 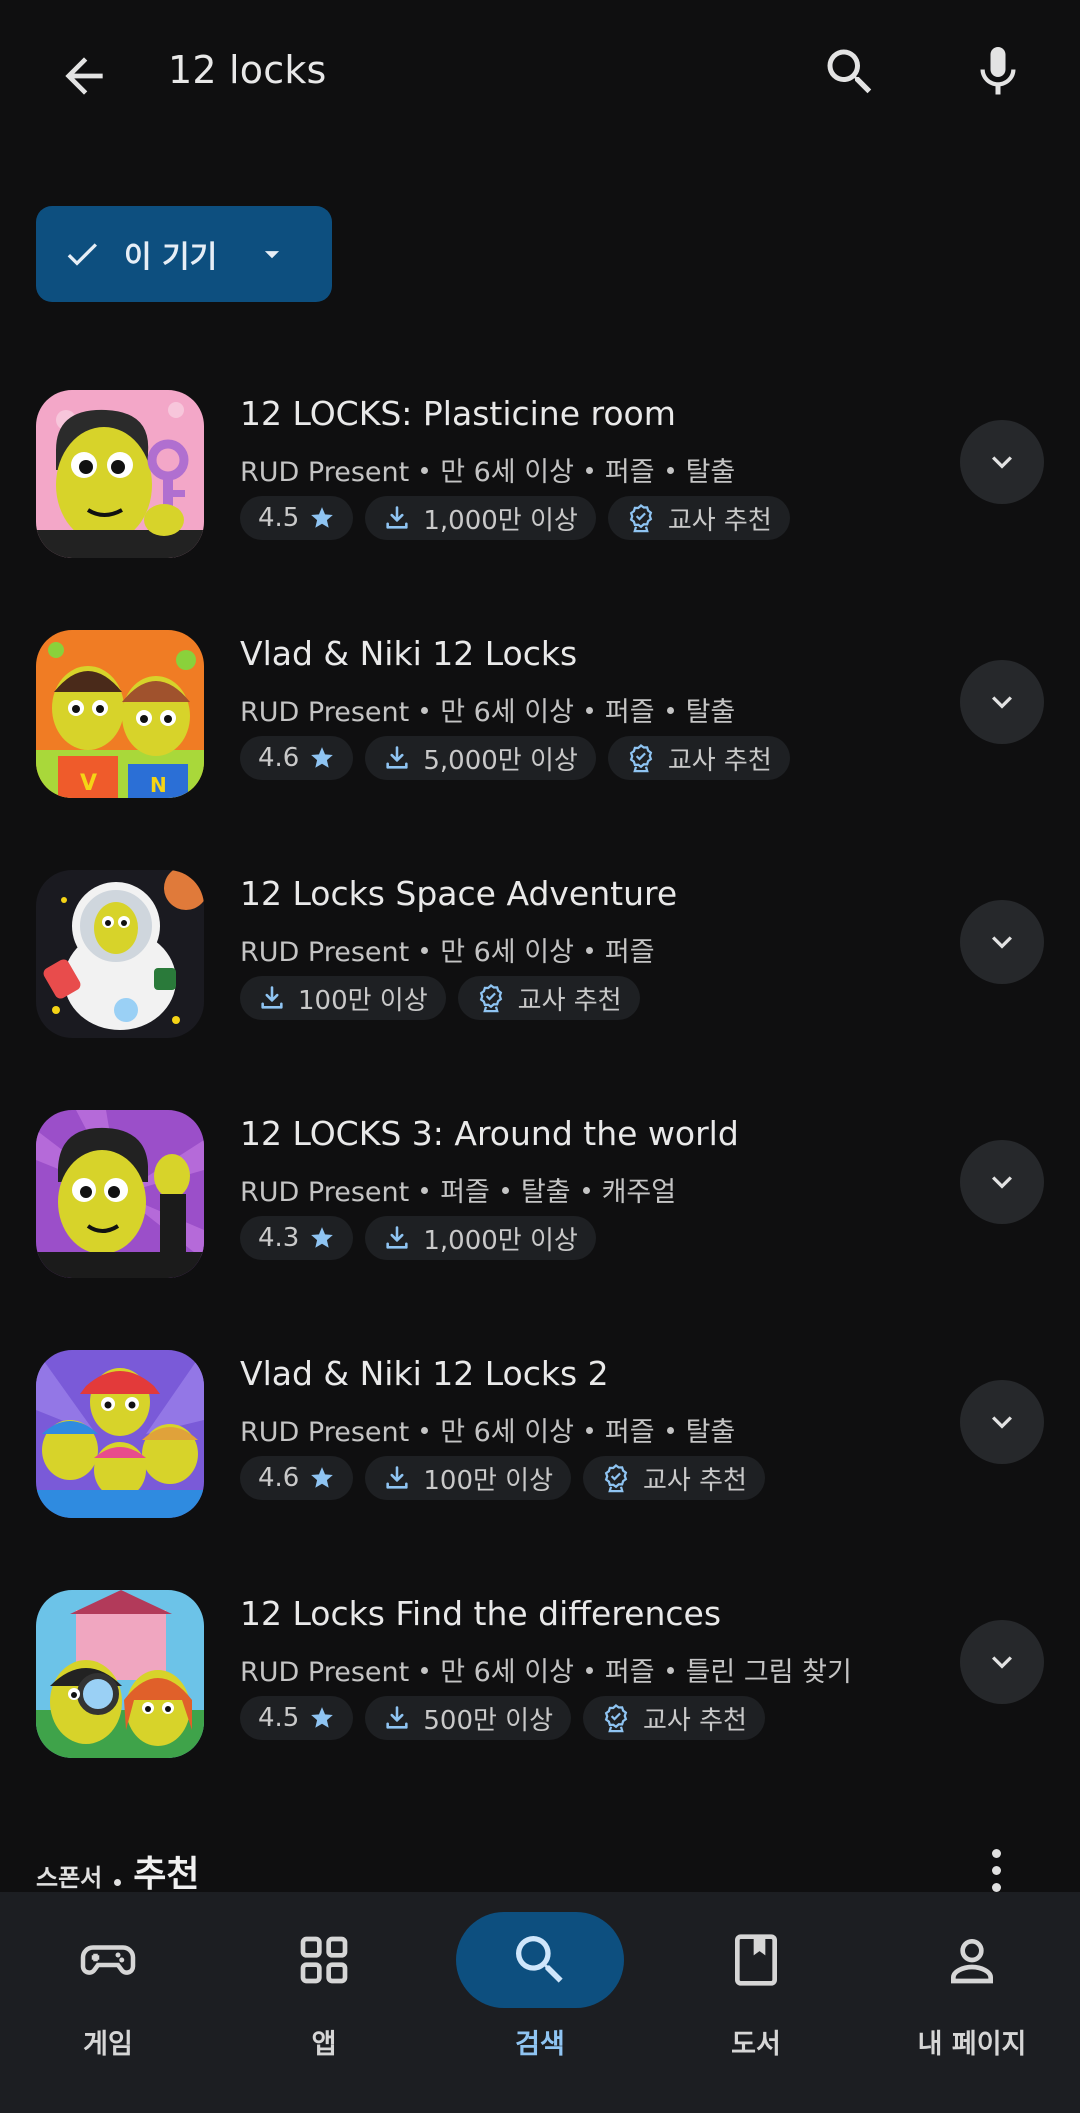 I want to click on device-filter-chip: 이 기기, so click(x=184, y=254).